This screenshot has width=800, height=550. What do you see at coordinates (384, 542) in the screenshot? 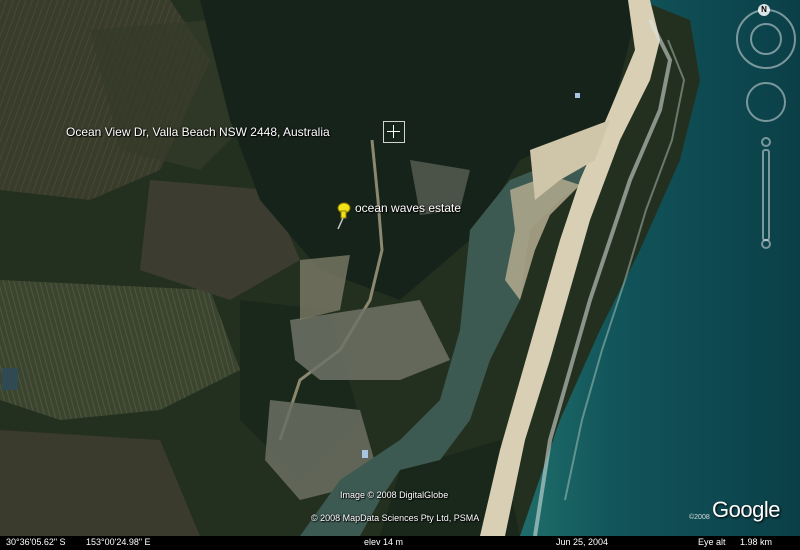
I see `elevation-readout: elev 14 m` at bounding box center [384, 542].